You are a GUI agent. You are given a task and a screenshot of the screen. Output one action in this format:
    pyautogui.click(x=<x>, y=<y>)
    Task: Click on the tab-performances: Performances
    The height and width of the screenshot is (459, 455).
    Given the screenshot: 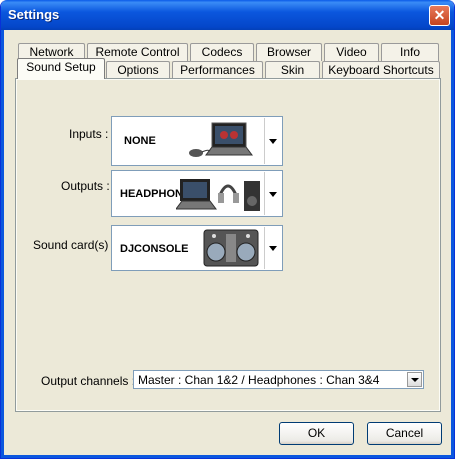 What is the action you would take?
    pyautogui.click(x=217, y=70)
    